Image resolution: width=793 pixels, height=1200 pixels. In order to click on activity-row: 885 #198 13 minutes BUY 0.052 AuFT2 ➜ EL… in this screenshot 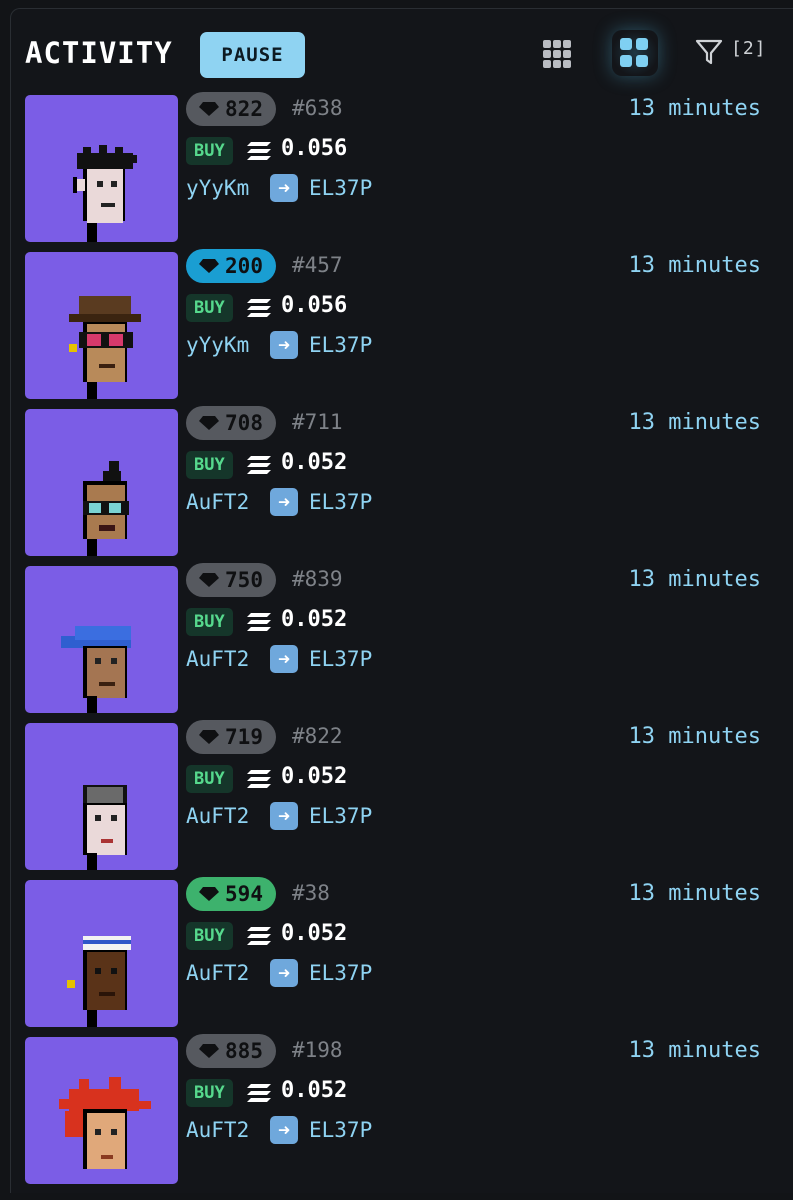, I will do `click(396, 1110)`.